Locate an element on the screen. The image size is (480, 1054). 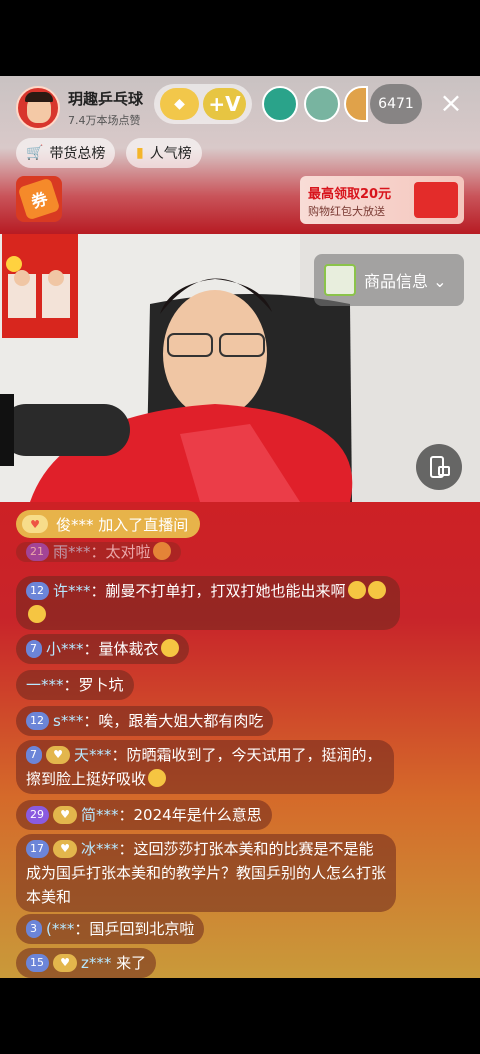
popular-rank-chip: ▮ 人气榜 is located at coordinates (164, 153).